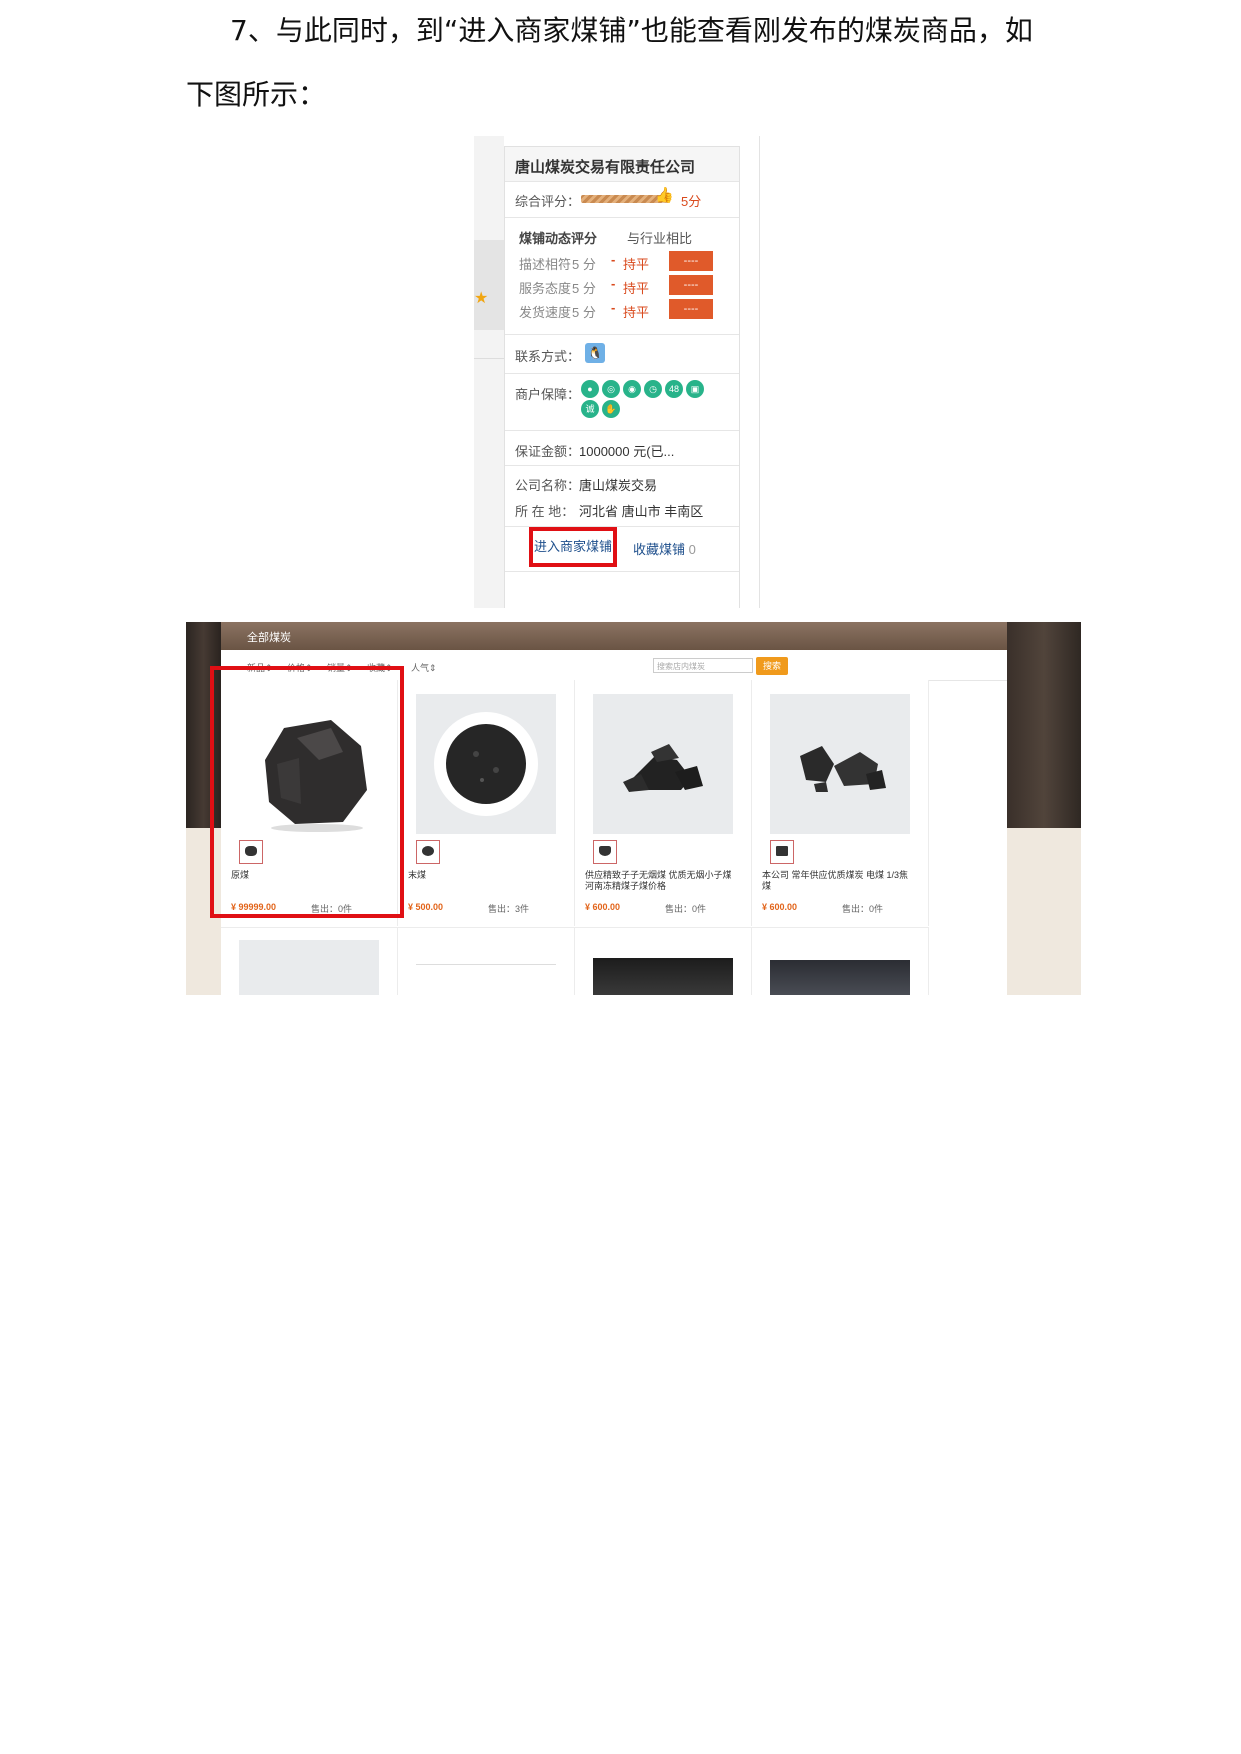 The width and height of the screenshot is (1241, 1754). Describe the element at coordinates (548, 485) in the screenshot. I see `company-name-label: 公司名称：` at that location.